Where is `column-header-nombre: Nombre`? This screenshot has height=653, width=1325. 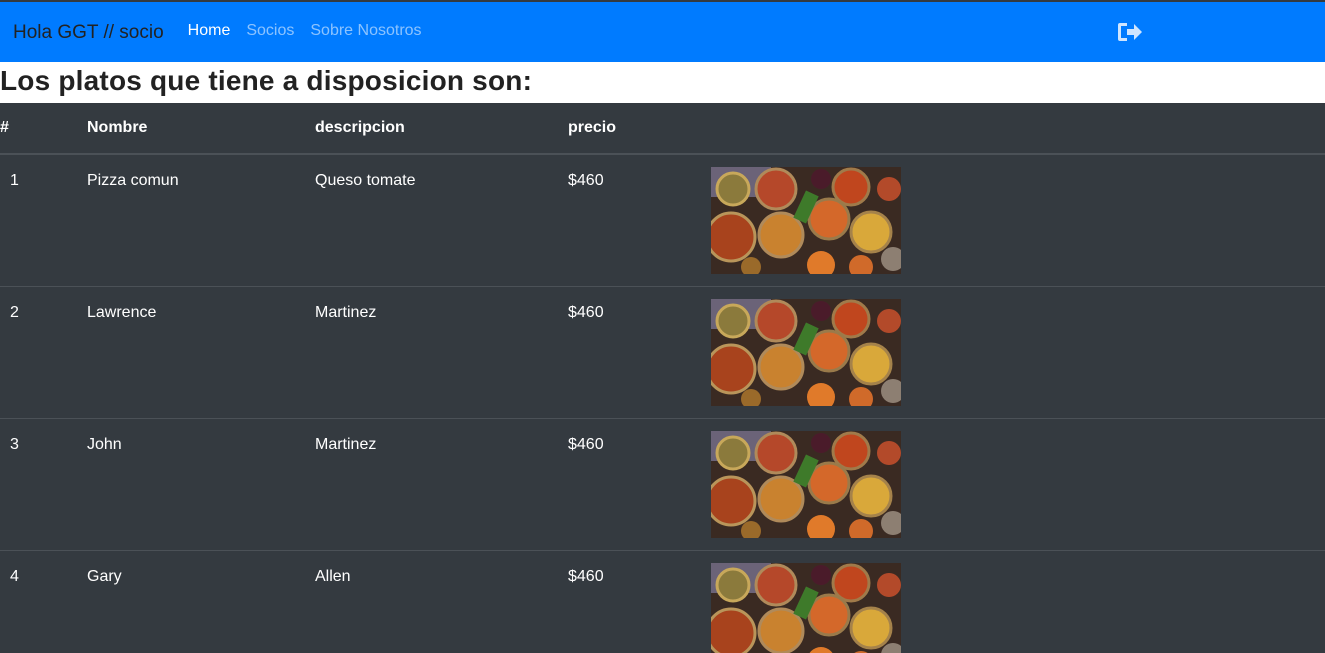 column-header-nombre: Nombre is located at coordinates (201, 129).